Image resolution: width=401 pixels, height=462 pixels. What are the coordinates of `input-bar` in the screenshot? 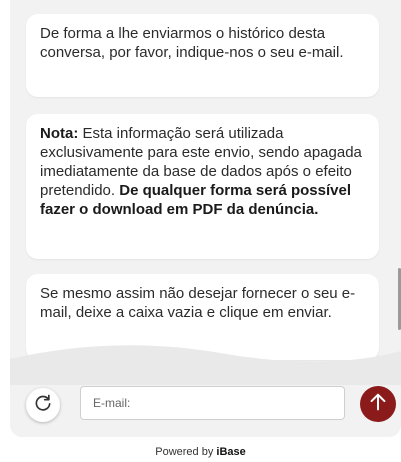 It's located at (205, 408).